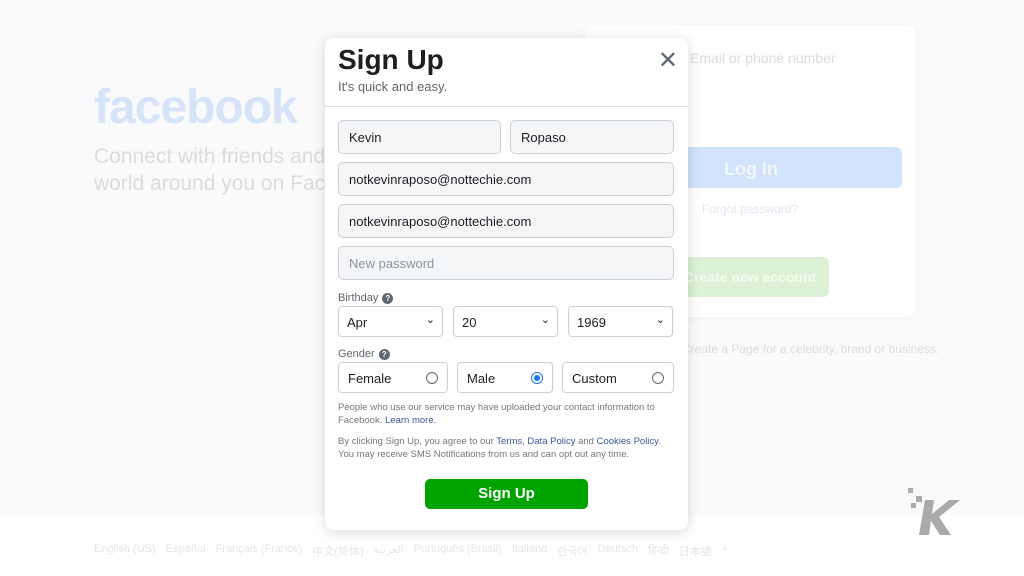 The height and width of the screenshot is (576, 1024). What do you see at coordinates (370, 378) in the screenshot?
I see `gender-label-female: Female` at bounding box center [370, 378].